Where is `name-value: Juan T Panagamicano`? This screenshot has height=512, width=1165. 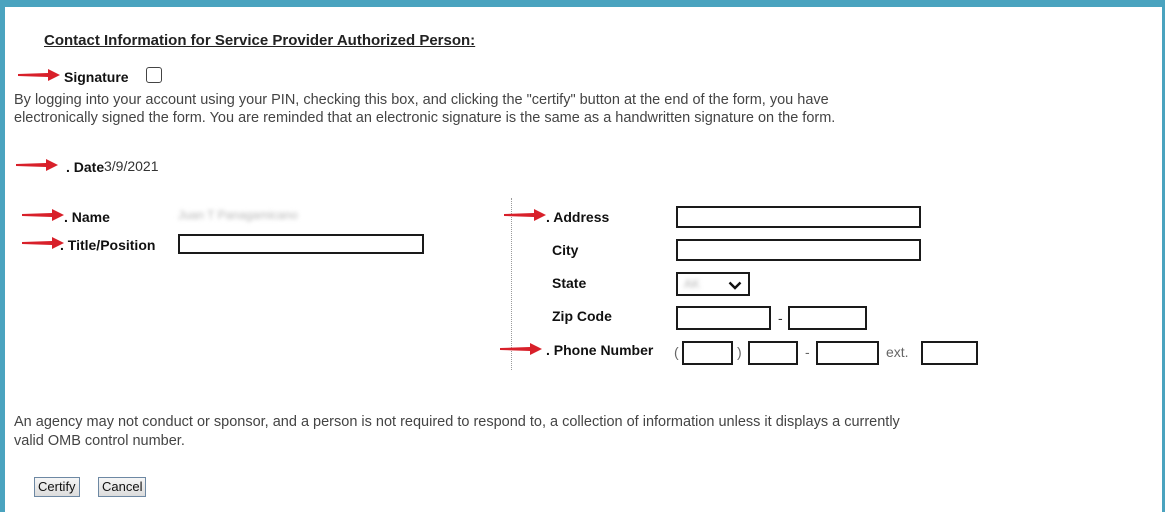 name-value: Juan T Panagamicano is located at coordinates (238, 215).